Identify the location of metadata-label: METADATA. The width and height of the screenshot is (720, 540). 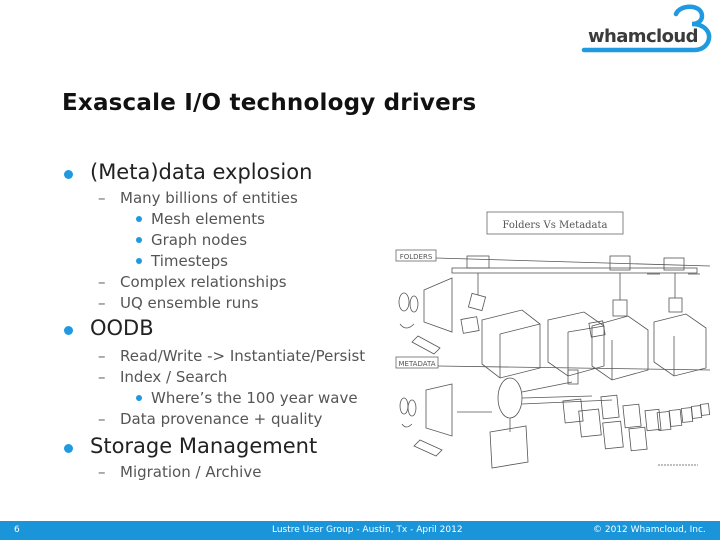
(416, 364).